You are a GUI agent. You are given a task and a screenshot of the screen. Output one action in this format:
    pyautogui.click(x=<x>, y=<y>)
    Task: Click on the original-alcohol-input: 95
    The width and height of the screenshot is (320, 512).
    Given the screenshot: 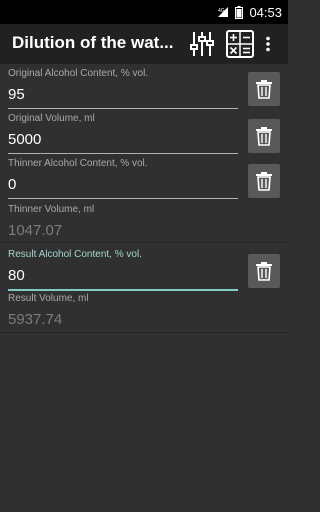 What is the action you would take?
    pyautogui.click(x=123, y=94)
    